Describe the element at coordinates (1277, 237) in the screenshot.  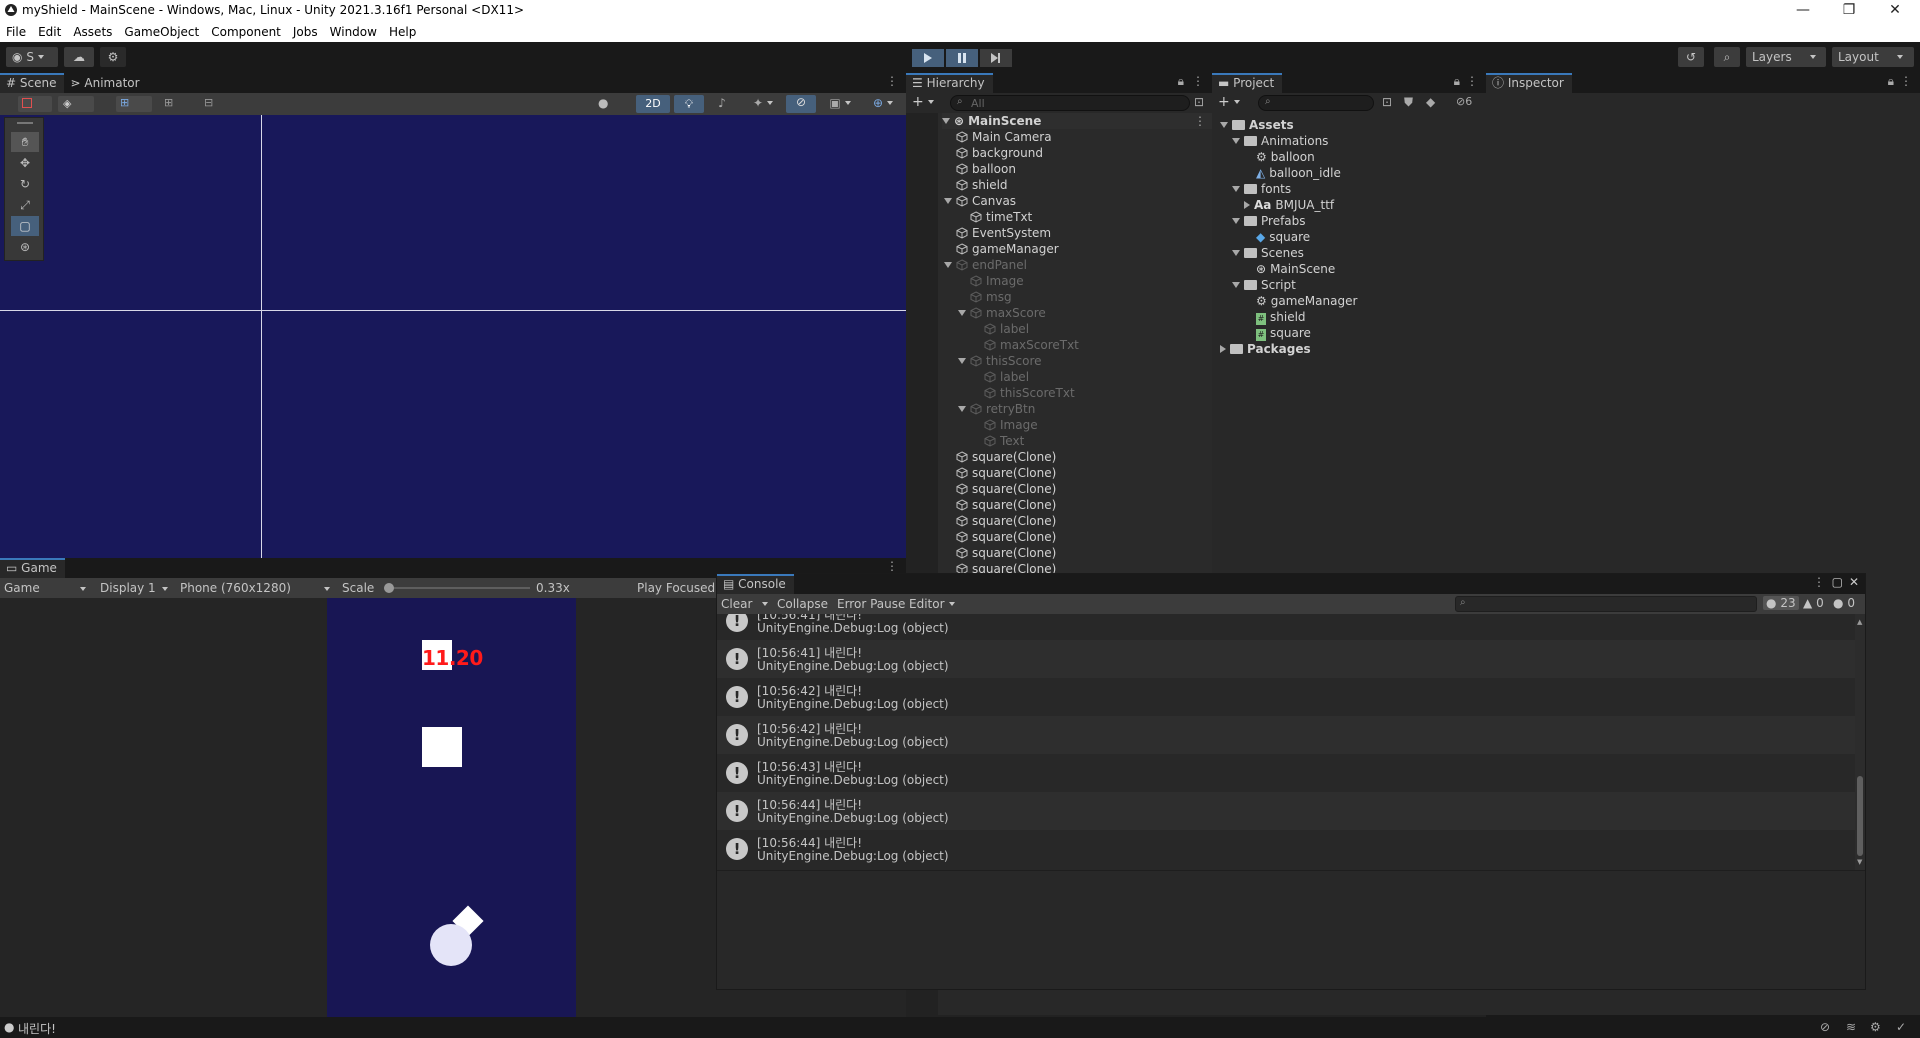
I see `project-item: ◆ square` at that location.